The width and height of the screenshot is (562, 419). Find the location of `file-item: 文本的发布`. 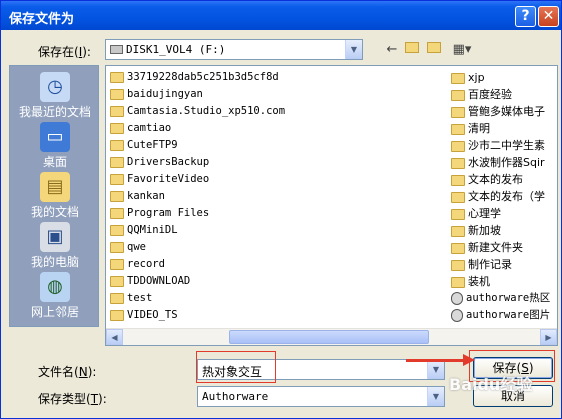

file-item: 文本的发布 is located at coordinates (504, 179).